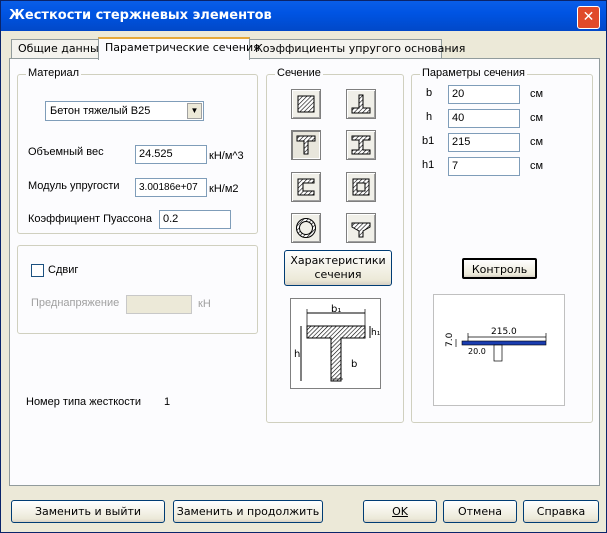  What do you see at coordinates (171, 154) in the screenshot?
I see `weight-field: 24.525` at bounding box center [171, 154].